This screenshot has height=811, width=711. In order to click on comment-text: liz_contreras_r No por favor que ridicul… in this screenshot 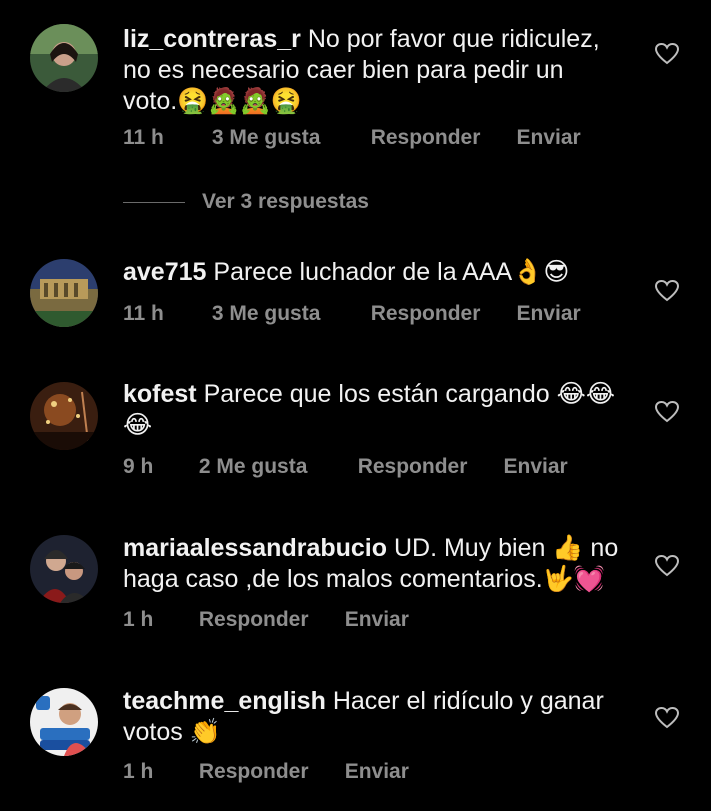, I will do `click(373, 70)`.